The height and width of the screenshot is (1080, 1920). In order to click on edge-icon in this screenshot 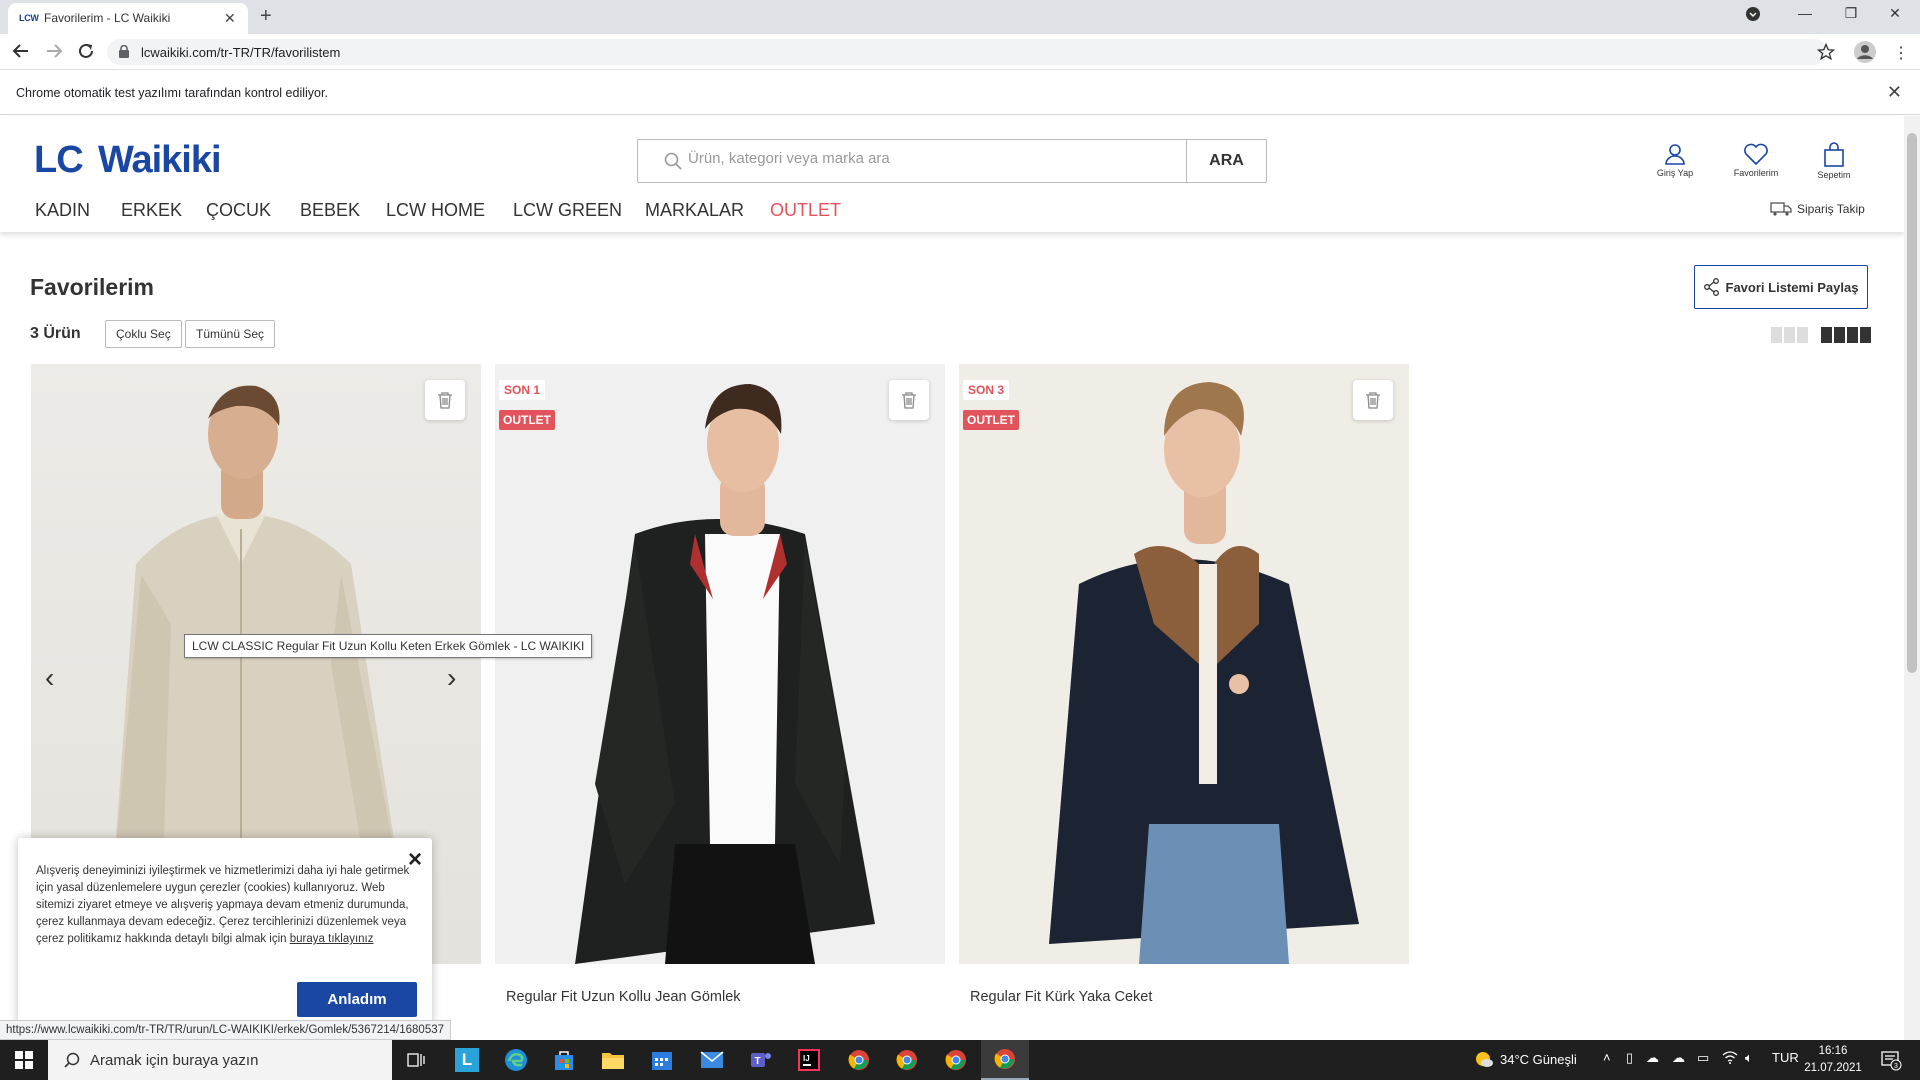, I will do `click(516, 1060)`.